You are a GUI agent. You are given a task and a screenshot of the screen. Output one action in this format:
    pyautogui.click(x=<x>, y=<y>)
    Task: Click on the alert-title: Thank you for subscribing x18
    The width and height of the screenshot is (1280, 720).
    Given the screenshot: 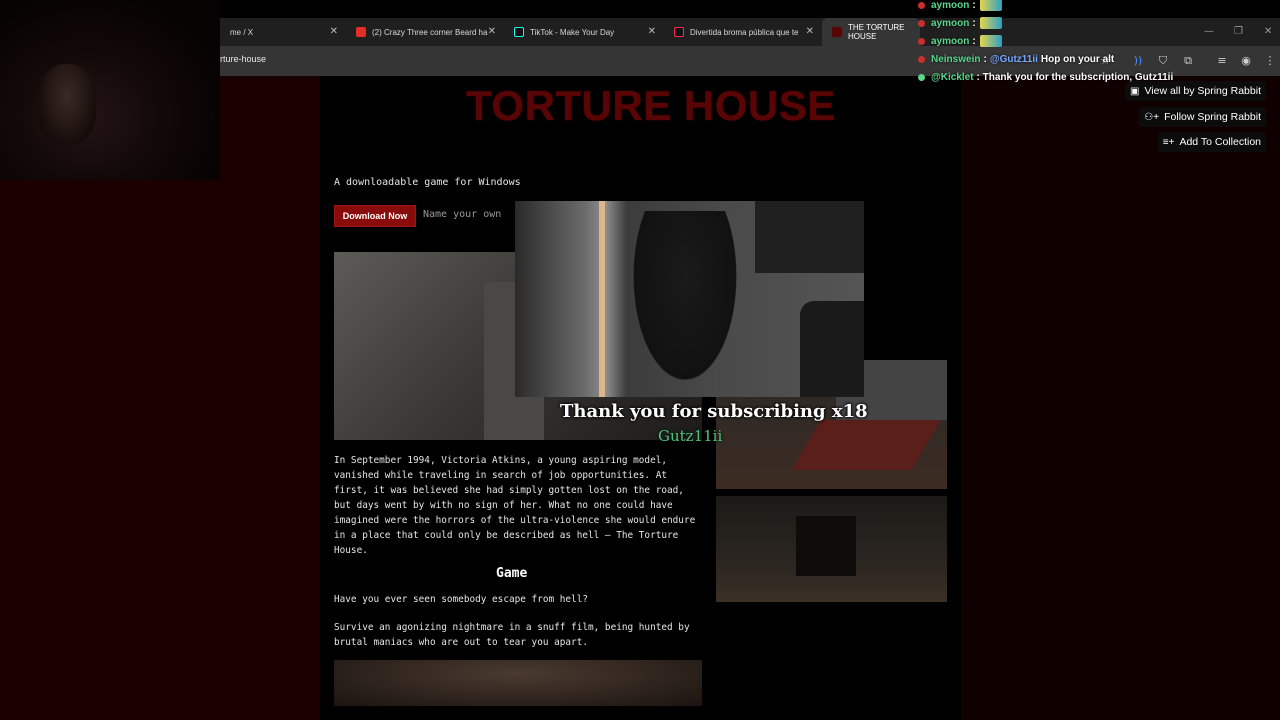 What is the action you would take?
    pyautogui.click(x=714, y=411)
    